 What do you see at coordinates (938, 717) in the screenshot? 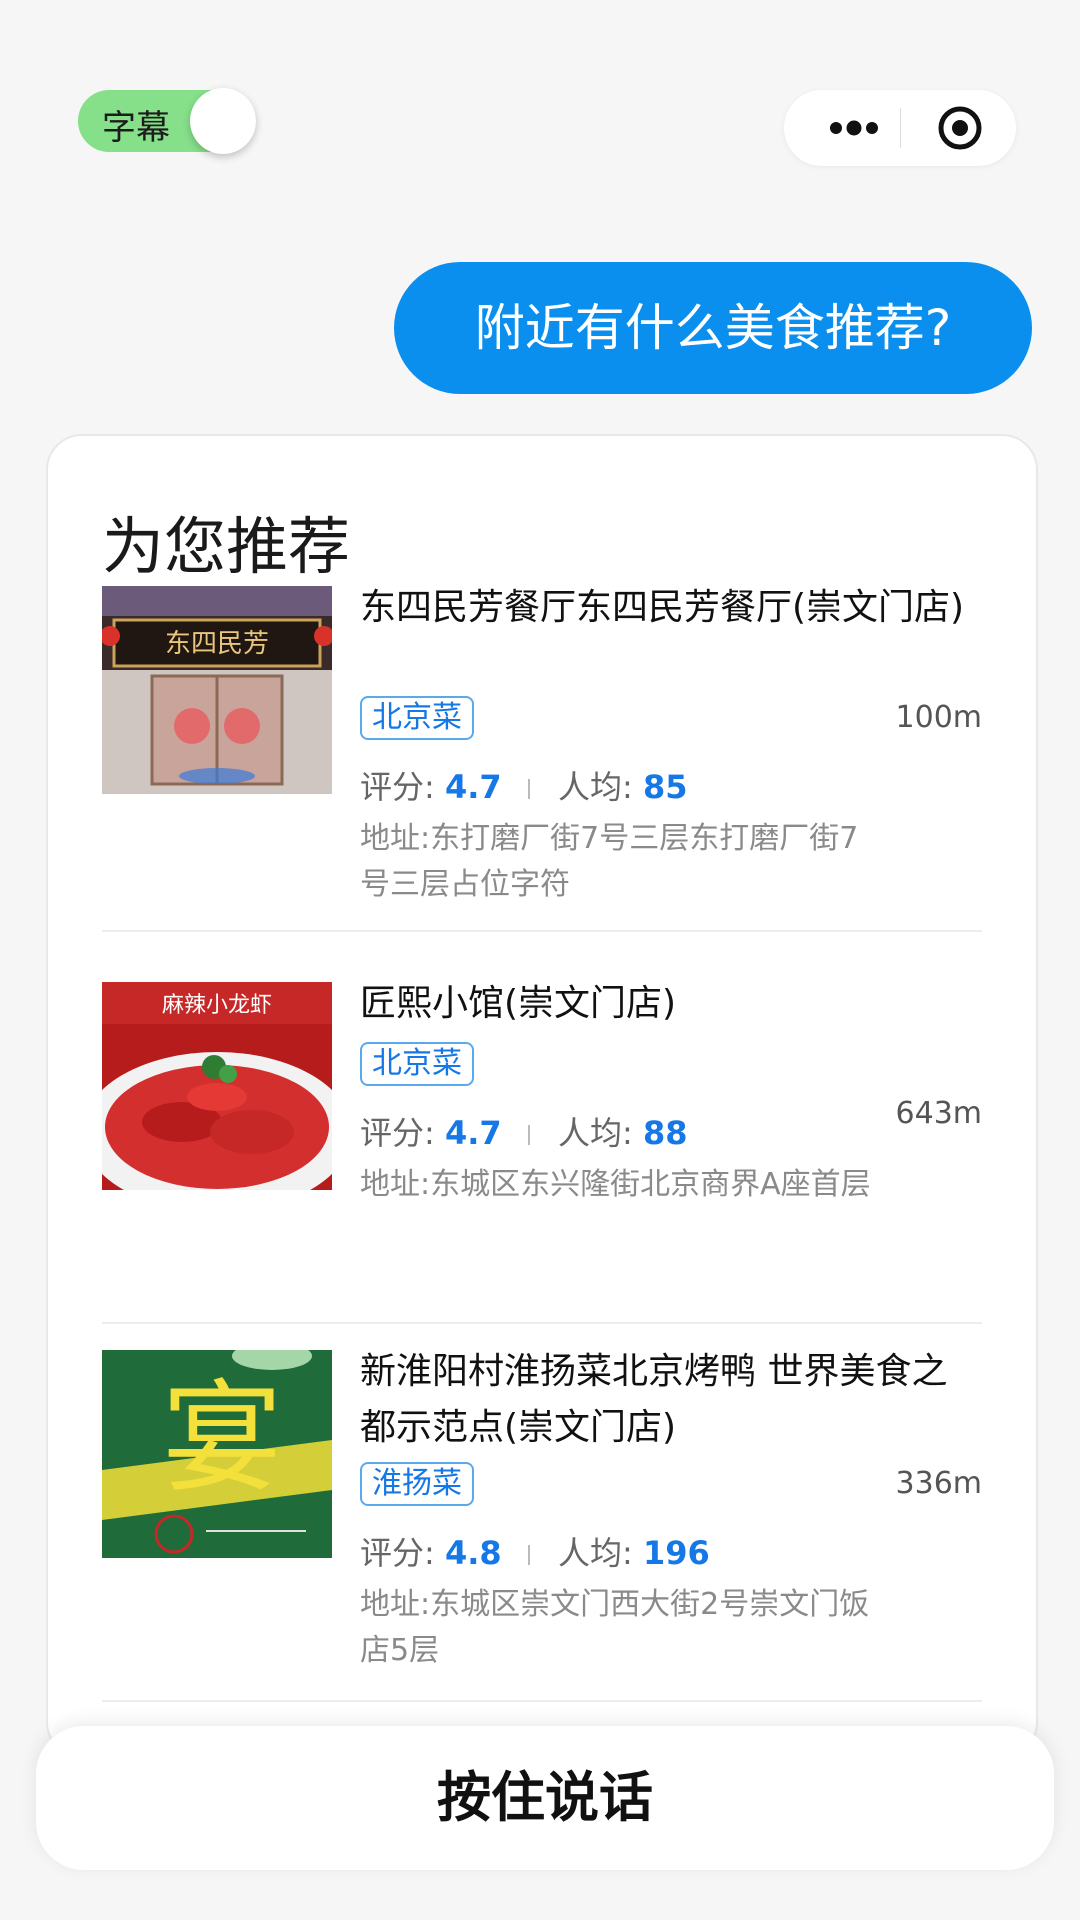
I see `distance-label: 100m` at bounding box center [938, 717].